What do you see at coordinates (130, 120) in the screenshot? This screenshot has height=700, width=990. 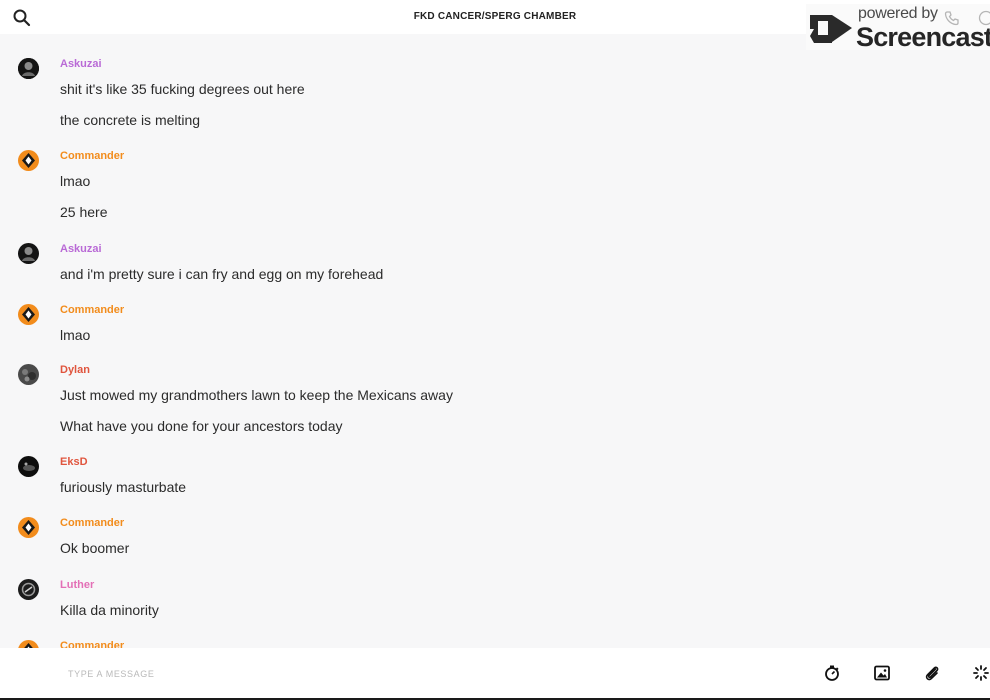 I see `message-text: the concrete is melting` at bounding box center [130, 120].